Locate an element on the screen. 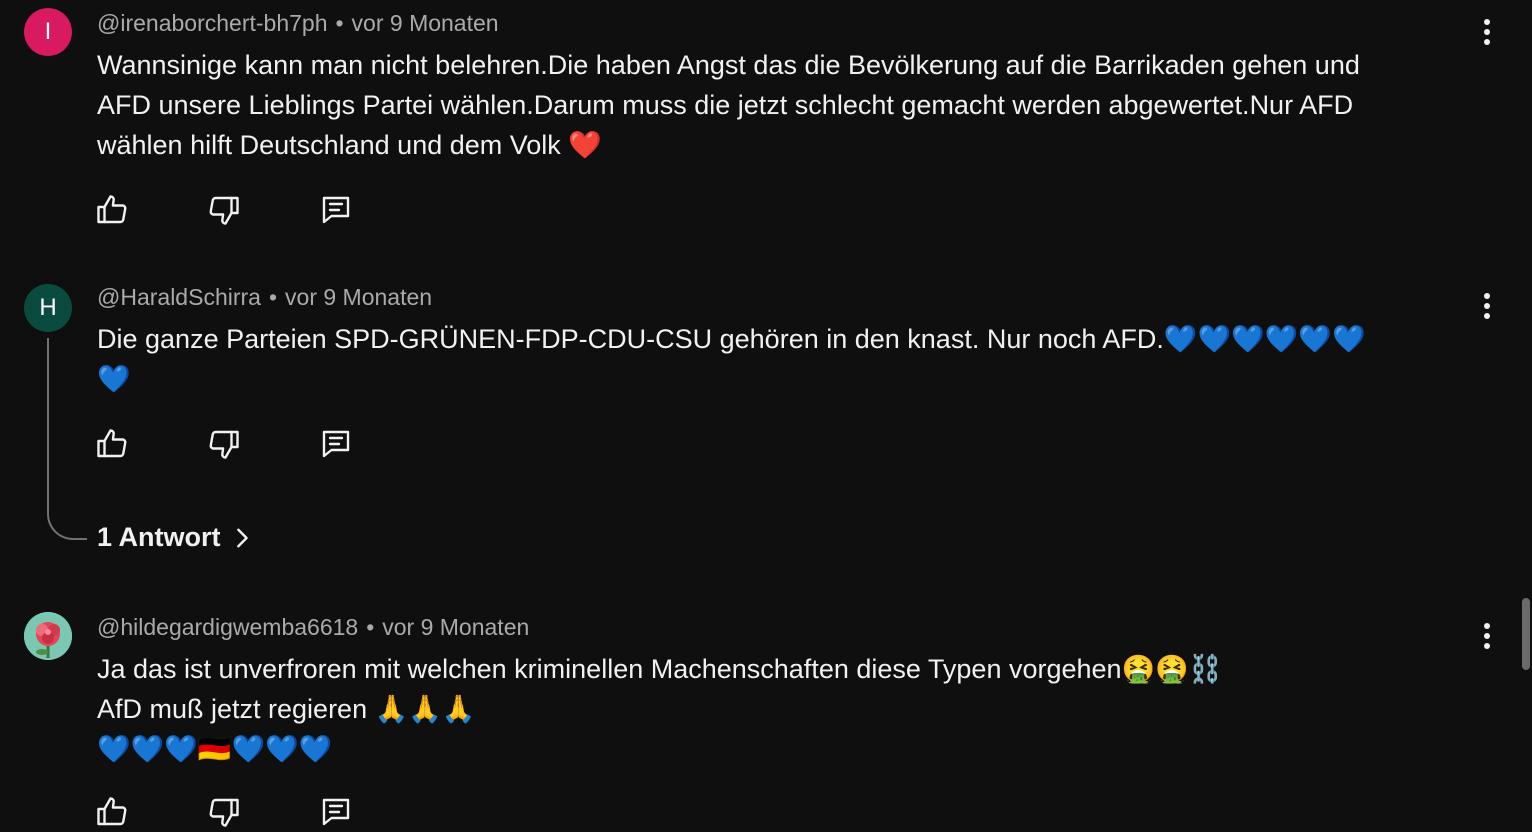 The width and height of the screenshot is (1532, 832). avatar: I is located at coordinates (48, 32).